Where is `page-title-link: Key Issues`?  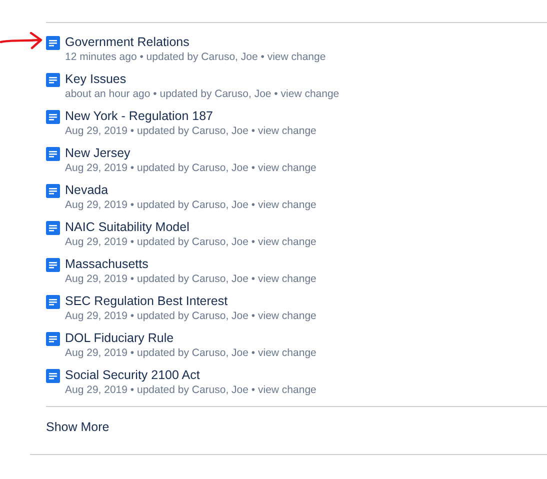
page-title-link: Key Issues is located at coordinates (202, 79).